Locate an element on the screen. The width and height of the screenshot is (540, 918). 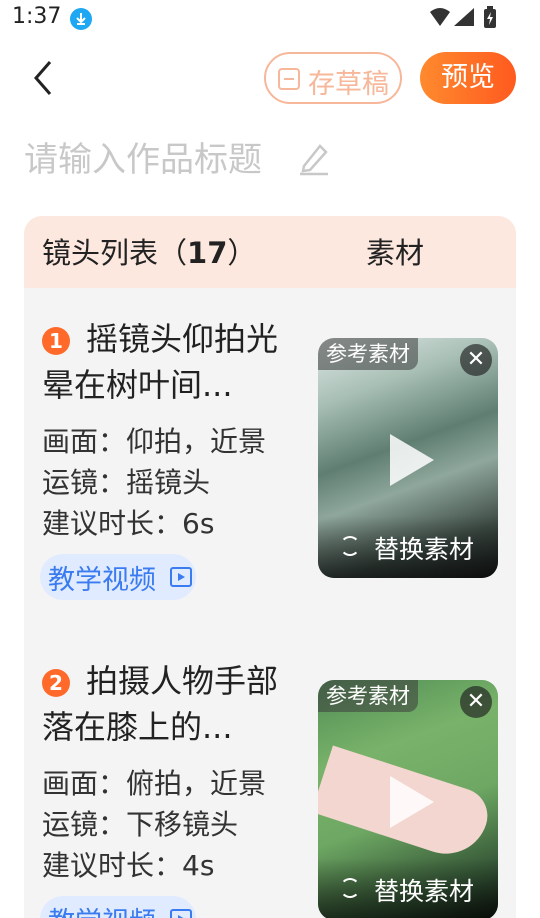
shot-list-header: 镜头列表（17） 素材 is located at coordinates (270, 252).